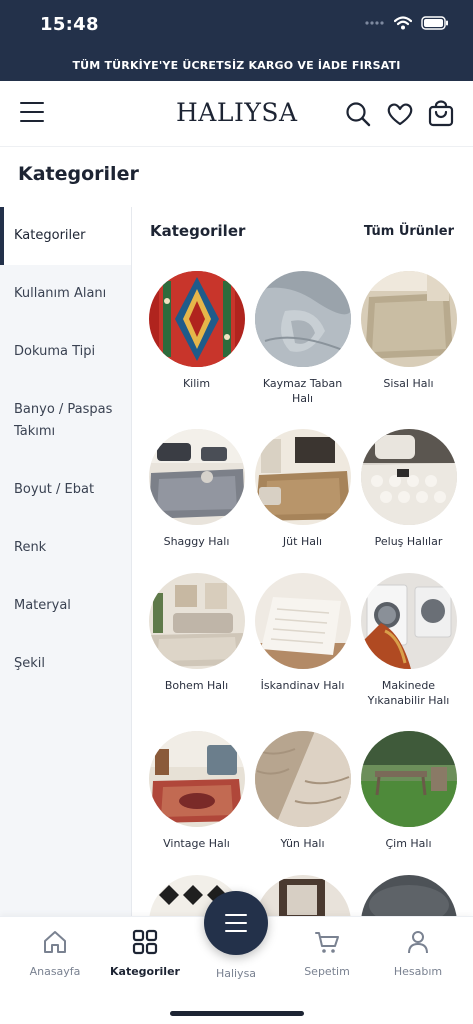 Image resolution: width=473 pixels, height=1024 pixels. I want to click on category-label: Vintage Halı, so click(196, 843).